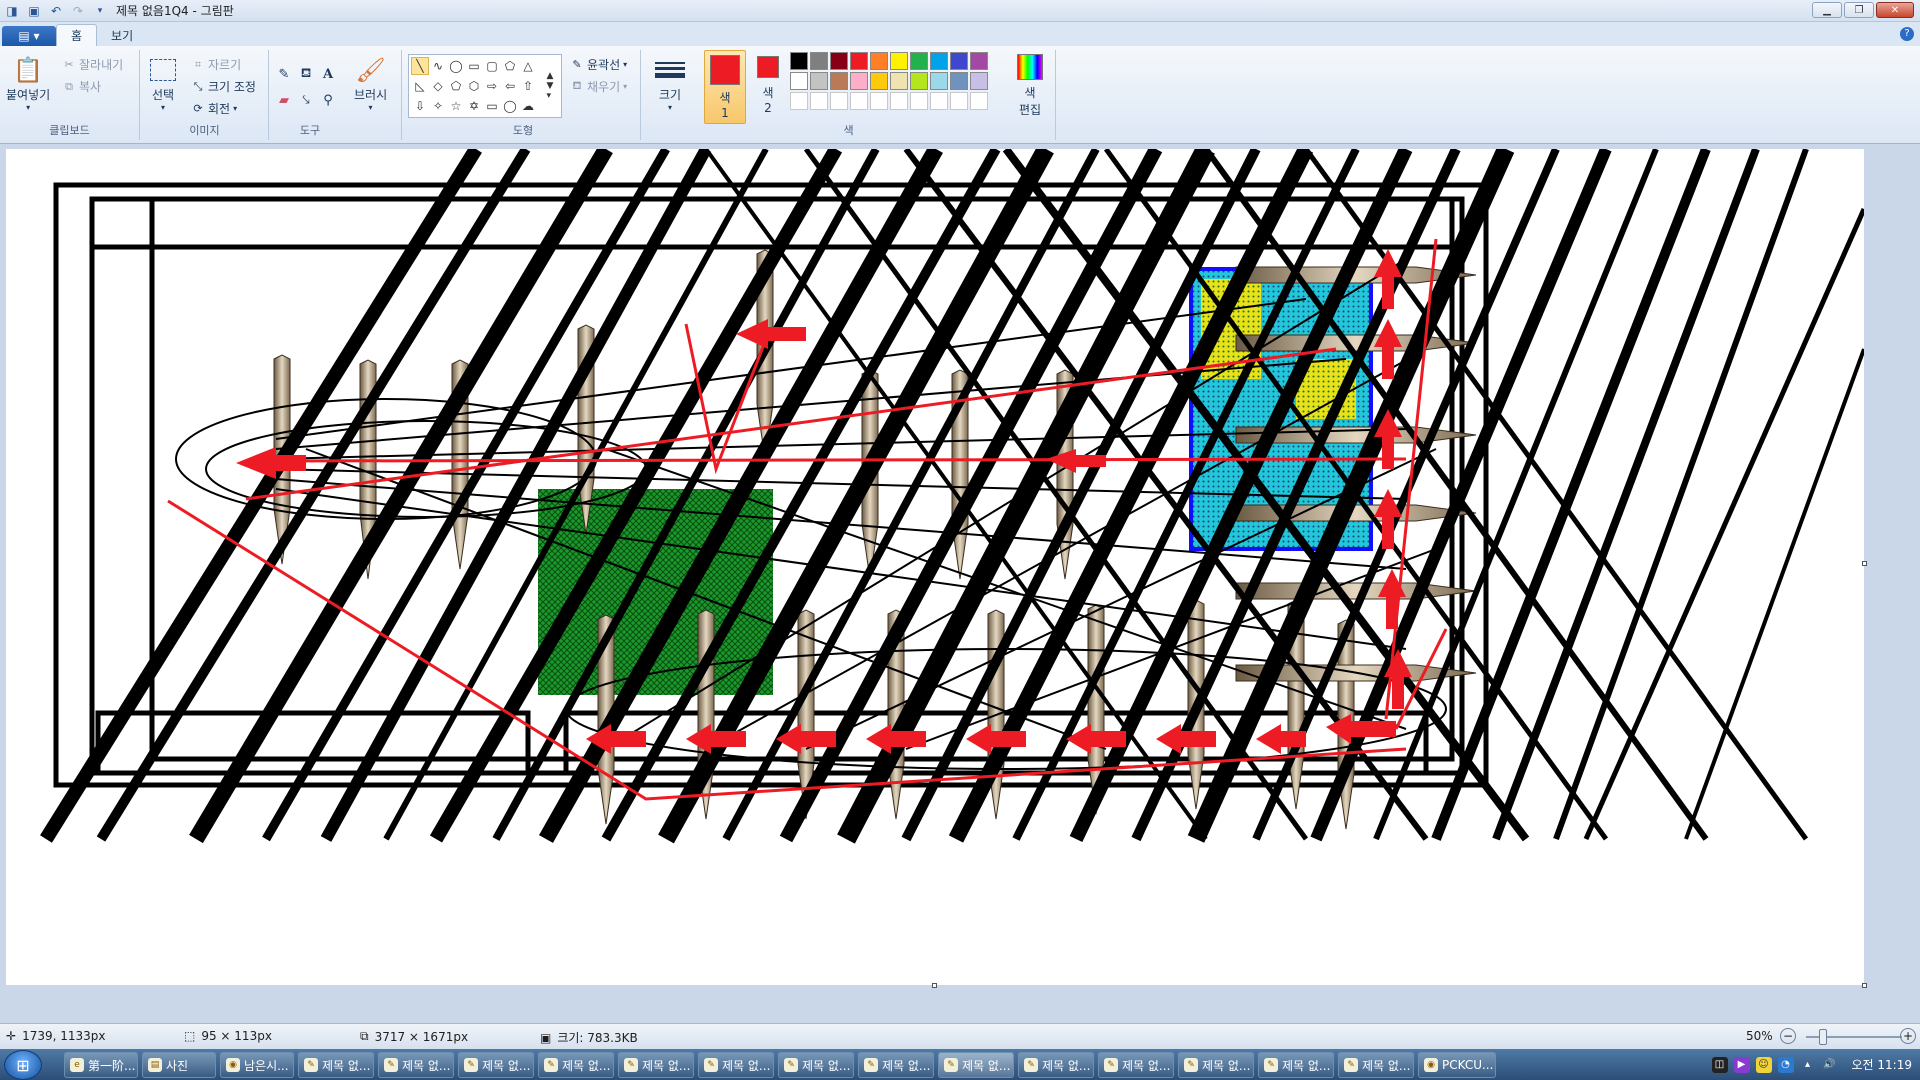 Image resolution: width=1920 pixels, height=1080 pixels. Describe the element at coordinates (474, 106) in the screenshot. I see `six-point-star-shape-icon: ✡` at that location.